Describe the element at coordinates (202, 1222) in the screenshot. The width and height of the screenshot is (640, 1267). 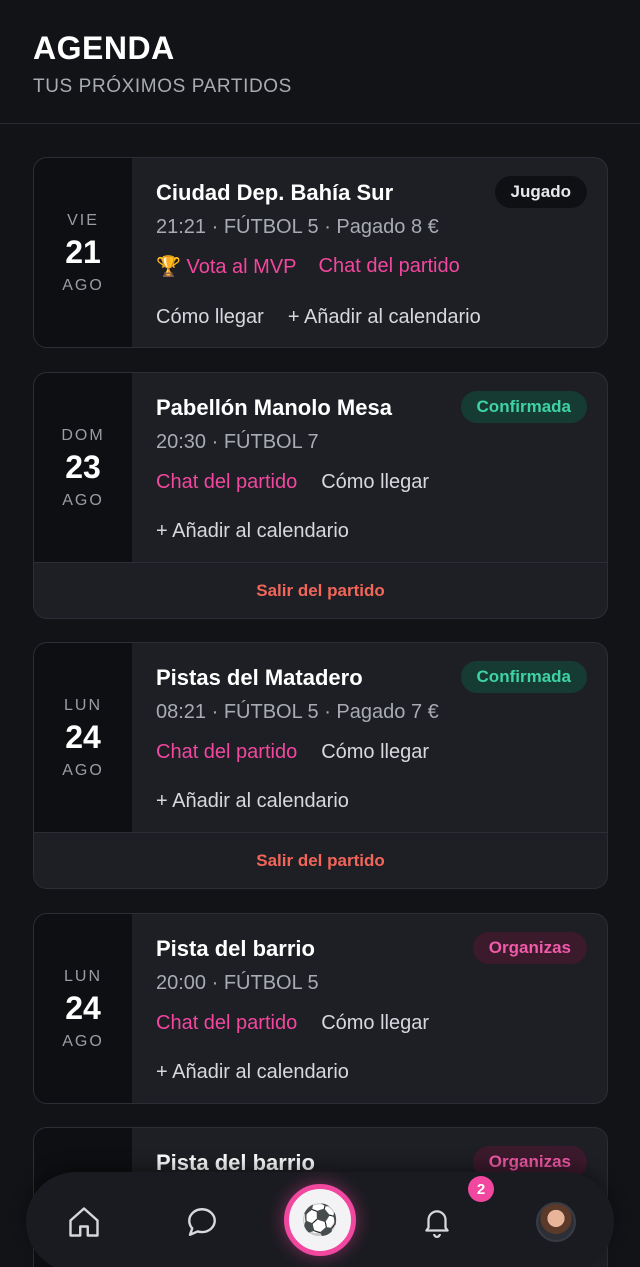
I see `chat-icon` at that location.